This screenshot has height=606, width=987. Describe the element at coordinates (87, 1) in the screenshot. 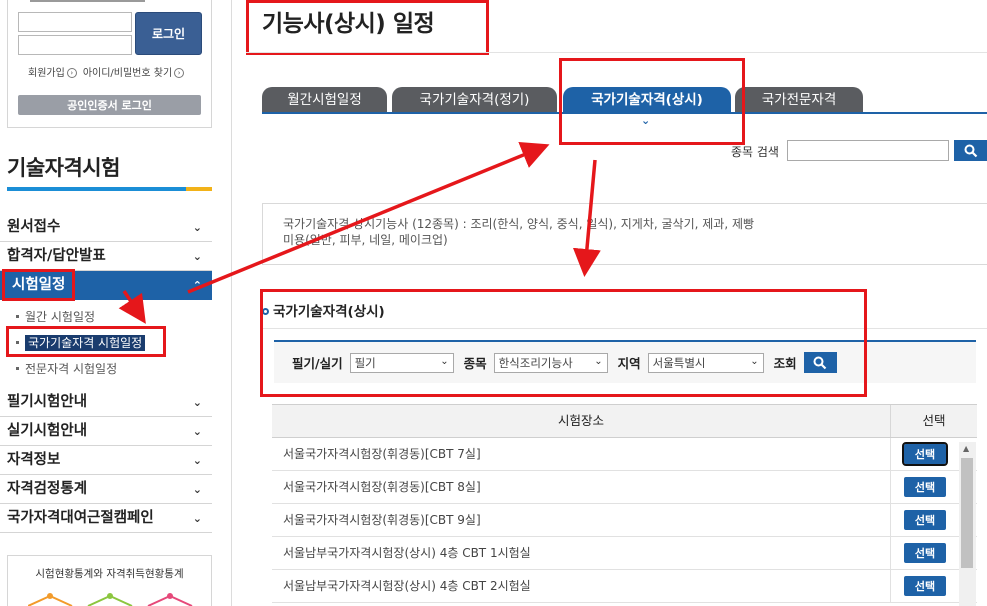

I see `login-top-tab` at that location.